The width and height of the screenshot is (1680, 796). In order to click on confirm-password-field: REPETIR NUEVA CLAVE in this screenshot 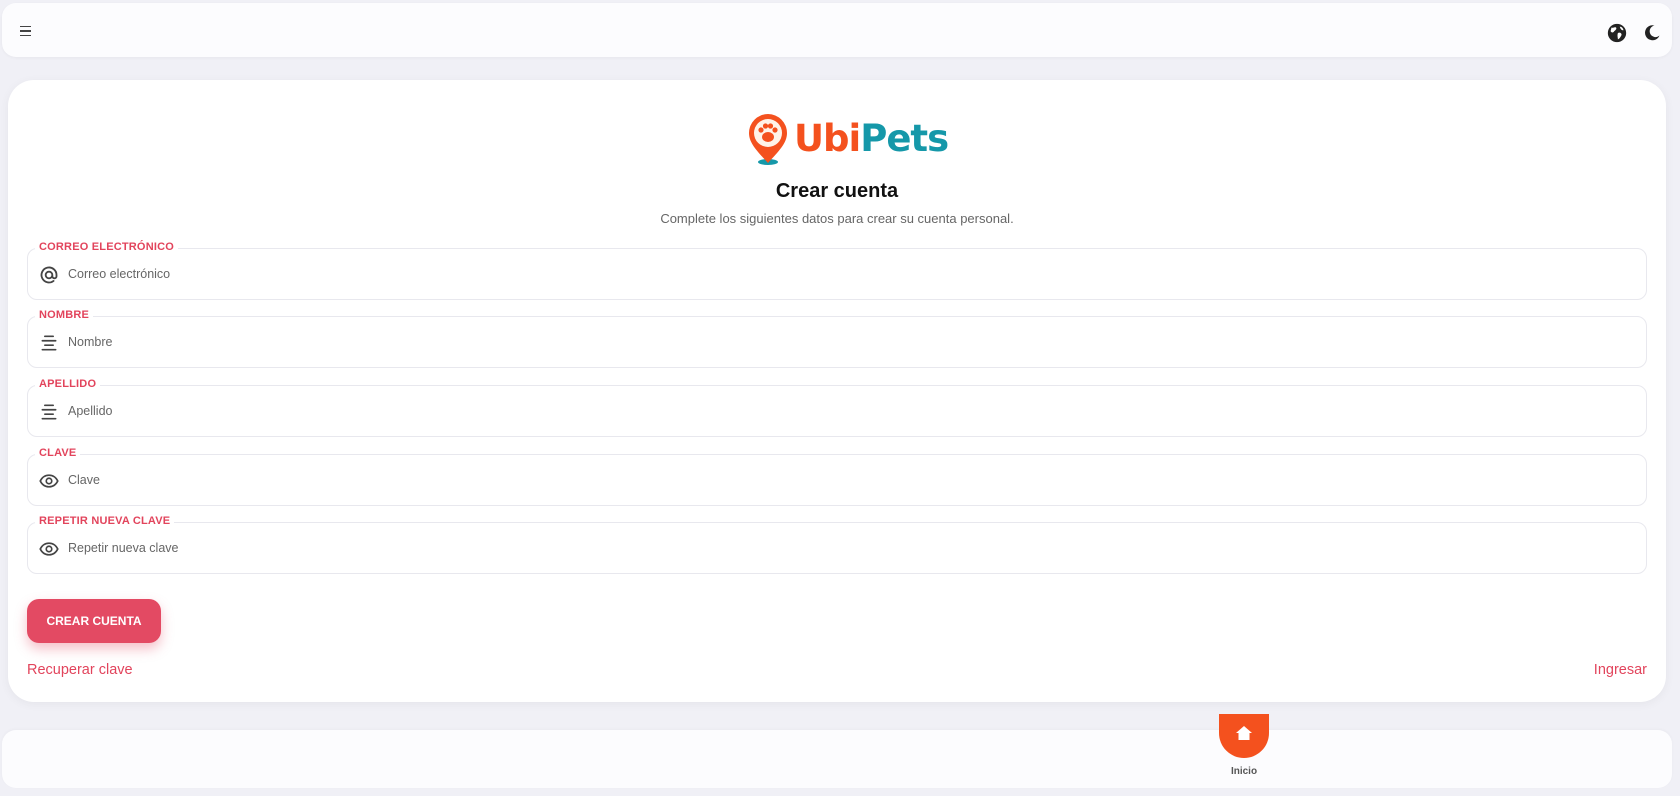, I will do `click(837, 544)`.